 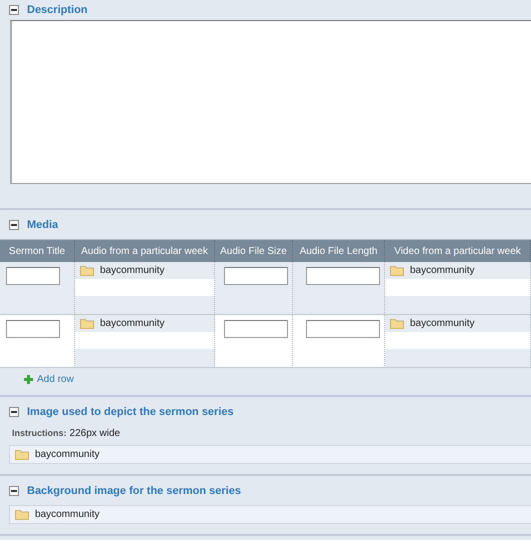 I want to click on plus-icon, so click(x=28, y=379).